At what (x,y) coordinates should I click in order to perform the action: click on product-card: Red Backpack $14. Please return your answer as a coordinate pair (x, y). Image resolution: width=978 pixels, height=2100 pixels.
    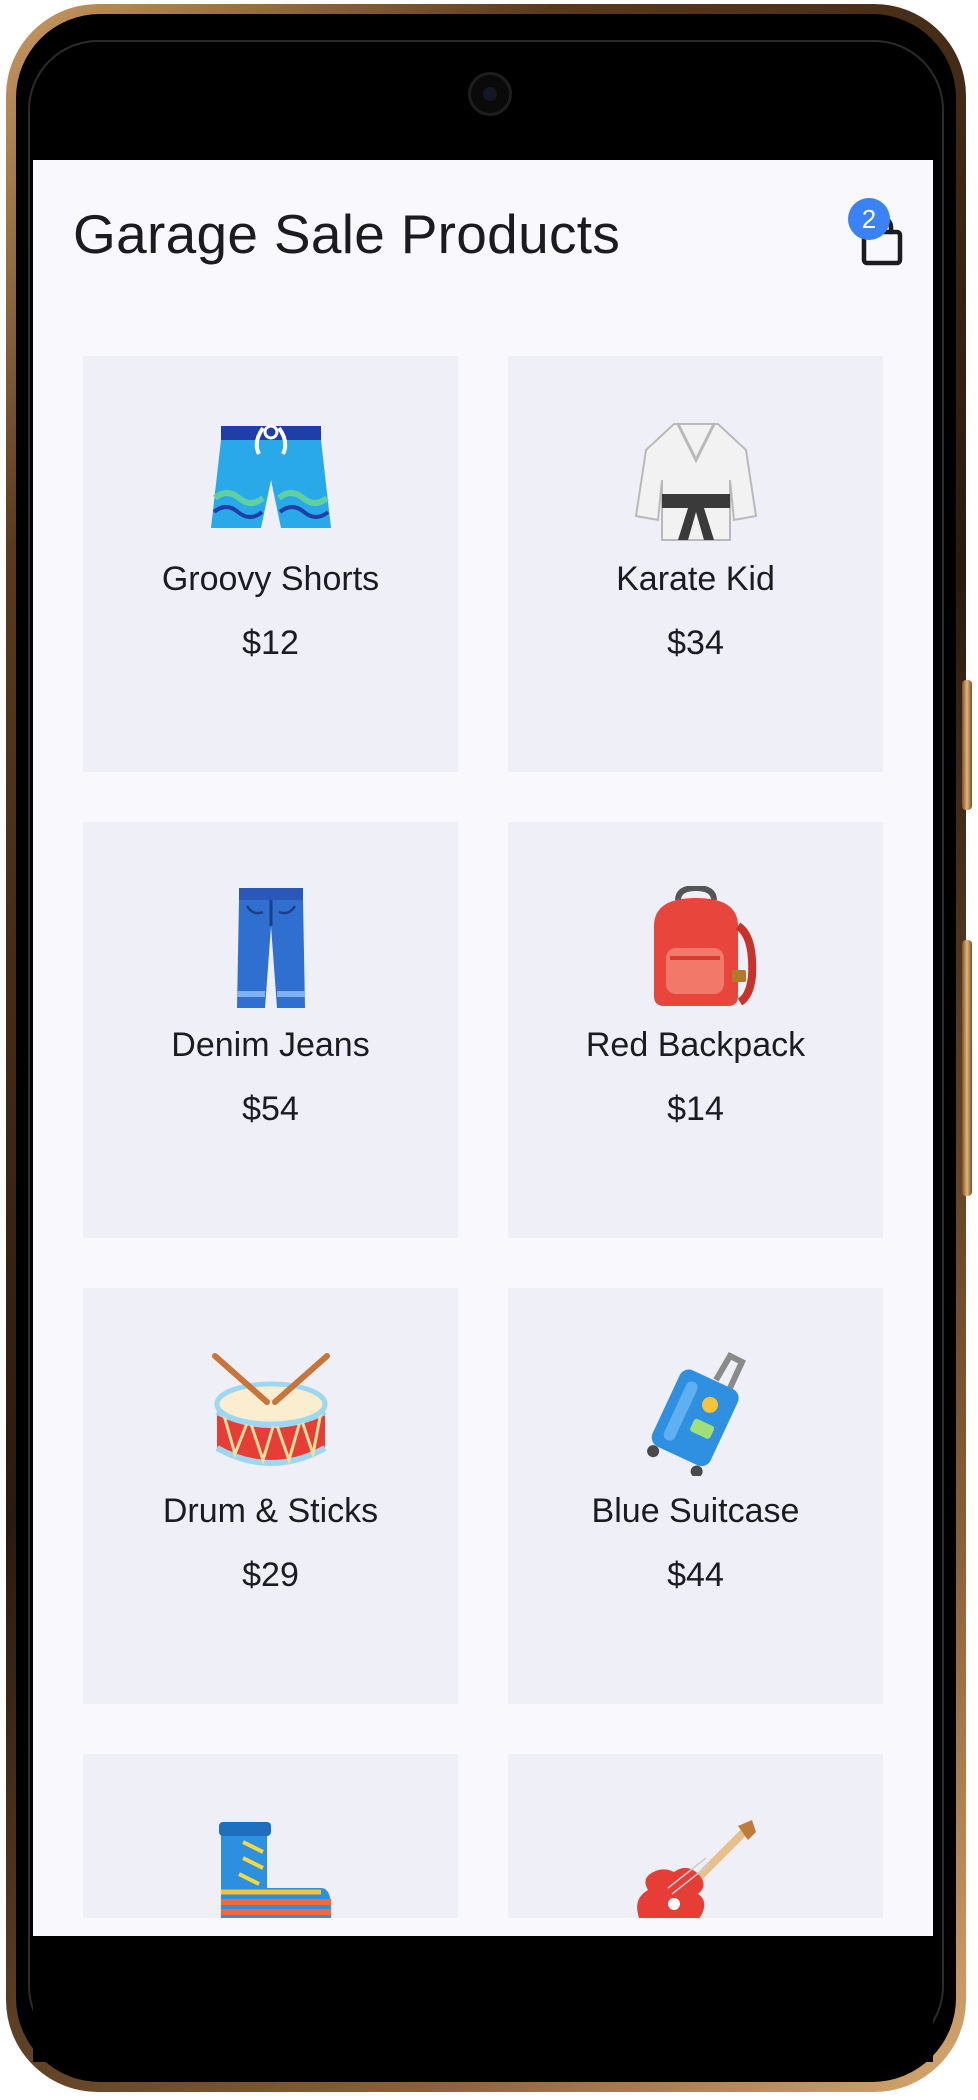
    Looking at the image, I should click on (695, 1030).